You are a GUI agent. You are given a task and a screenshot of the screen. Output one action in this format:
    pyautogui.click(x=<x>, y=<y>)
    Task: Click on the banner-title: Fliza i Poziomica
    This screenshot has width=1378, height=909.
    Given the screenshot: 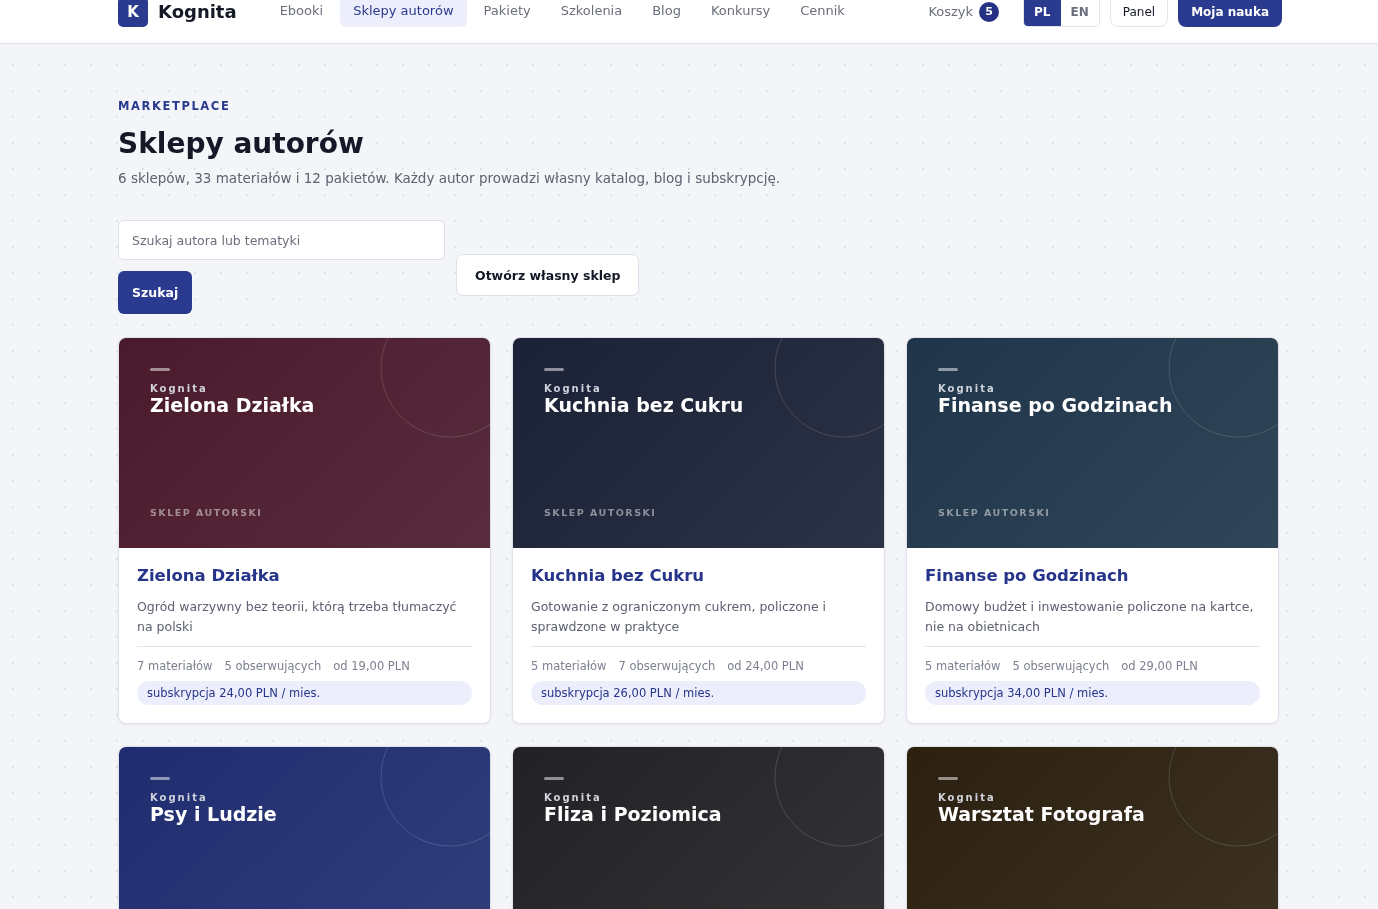 What is the action you would take?
    pyautogui.click(x=633, y=814)
    